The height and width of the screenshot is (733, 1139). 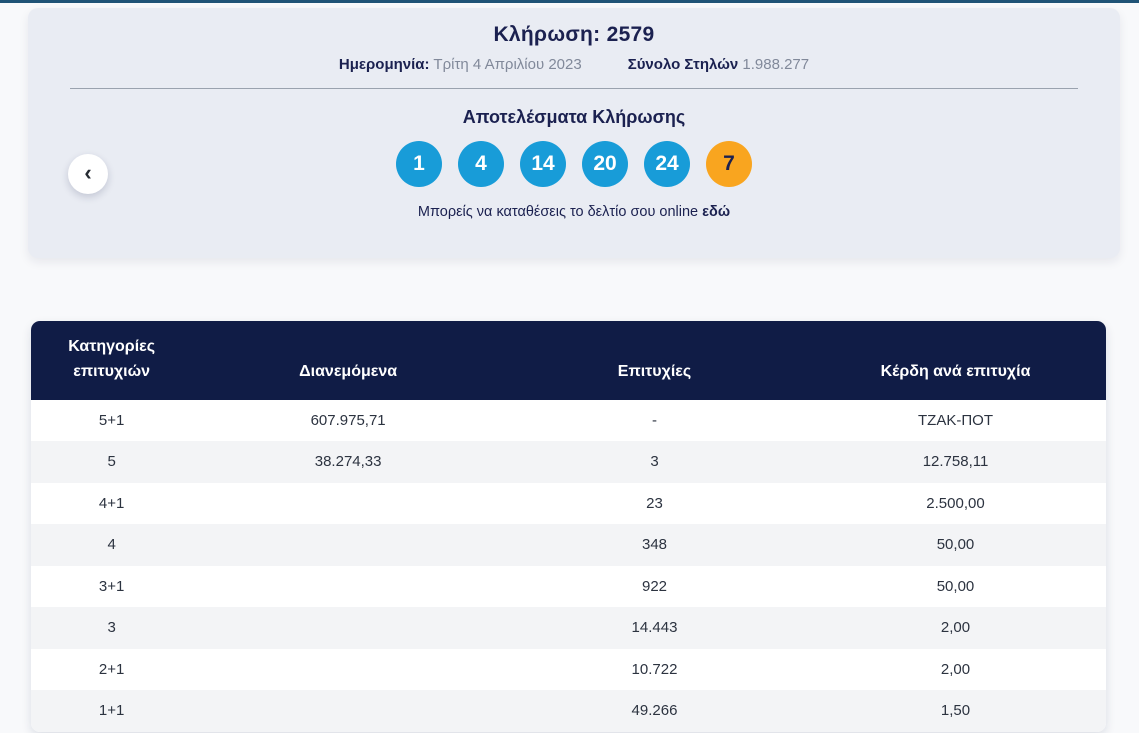 What do you see at coordinates (574, 117) in the screenshot?
I see `results-heading: Αποτελέσματα Κλήρωσης` at bounding box center [574, 117].